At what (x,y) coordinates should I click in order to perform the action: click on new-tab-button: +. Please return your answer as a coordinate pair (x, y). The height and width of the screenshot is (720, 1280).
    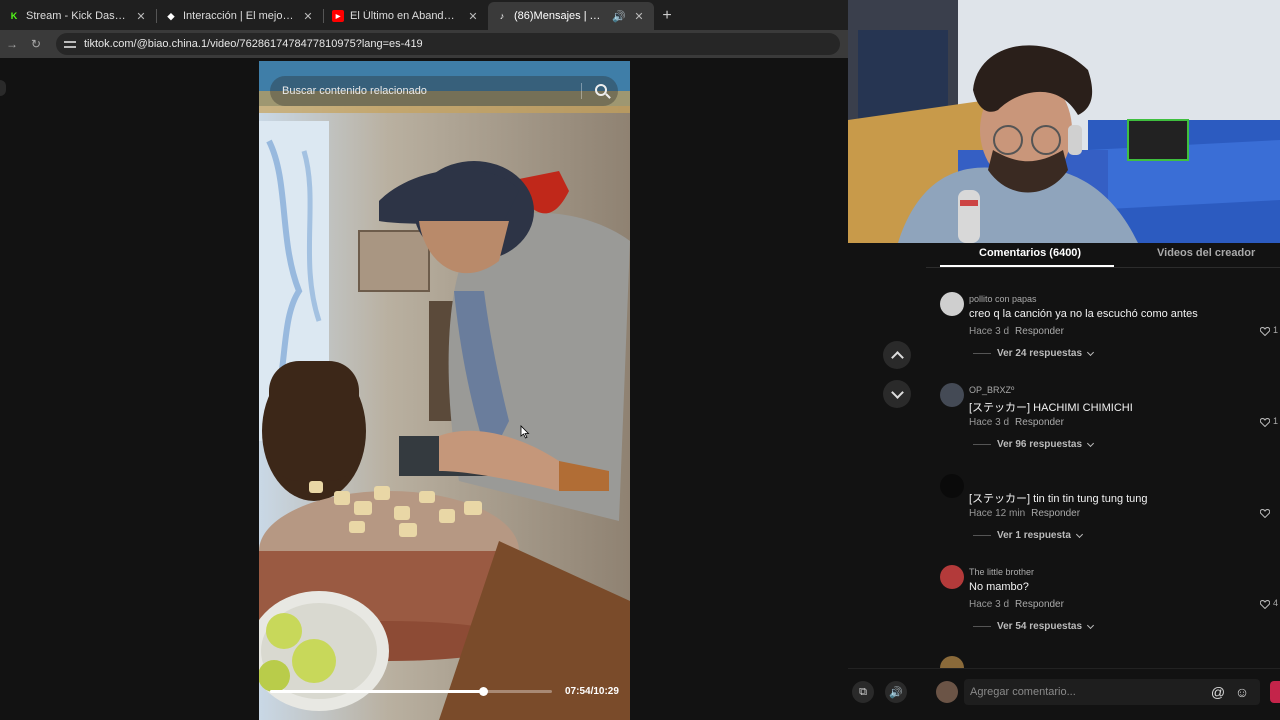
    Looking at the image, I should click on (667, 16).